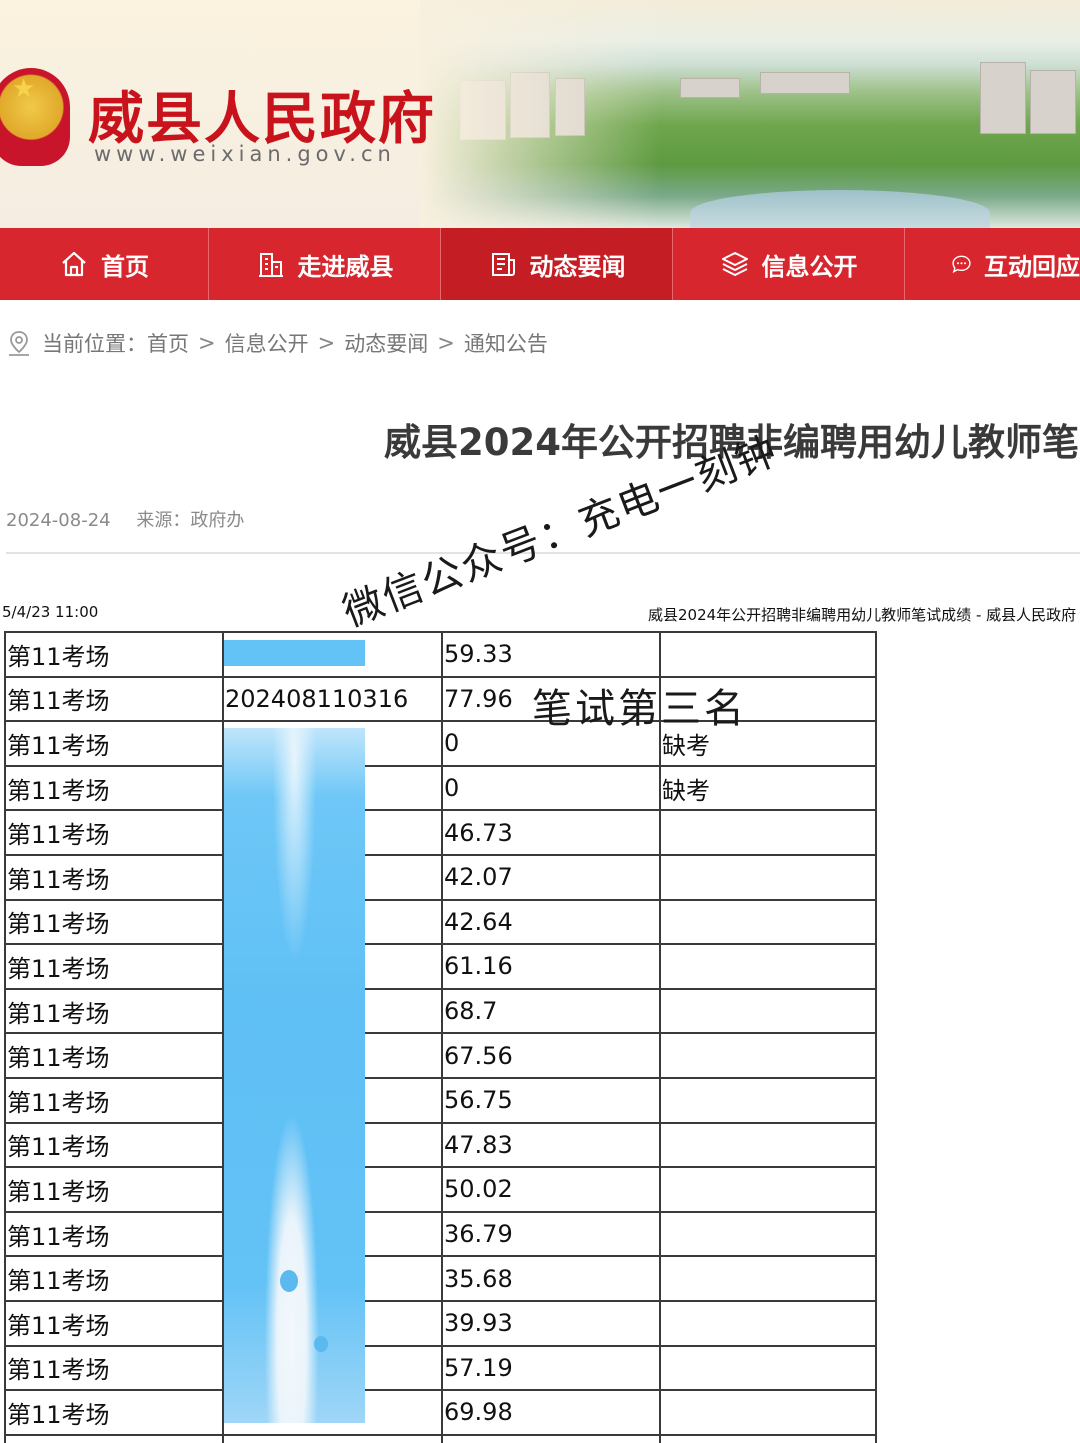  What do you see at coordinates (440, 1368) in the screenshot?
I see `table-row: 第11考场 57.19` at bounding box center [440, 1368].